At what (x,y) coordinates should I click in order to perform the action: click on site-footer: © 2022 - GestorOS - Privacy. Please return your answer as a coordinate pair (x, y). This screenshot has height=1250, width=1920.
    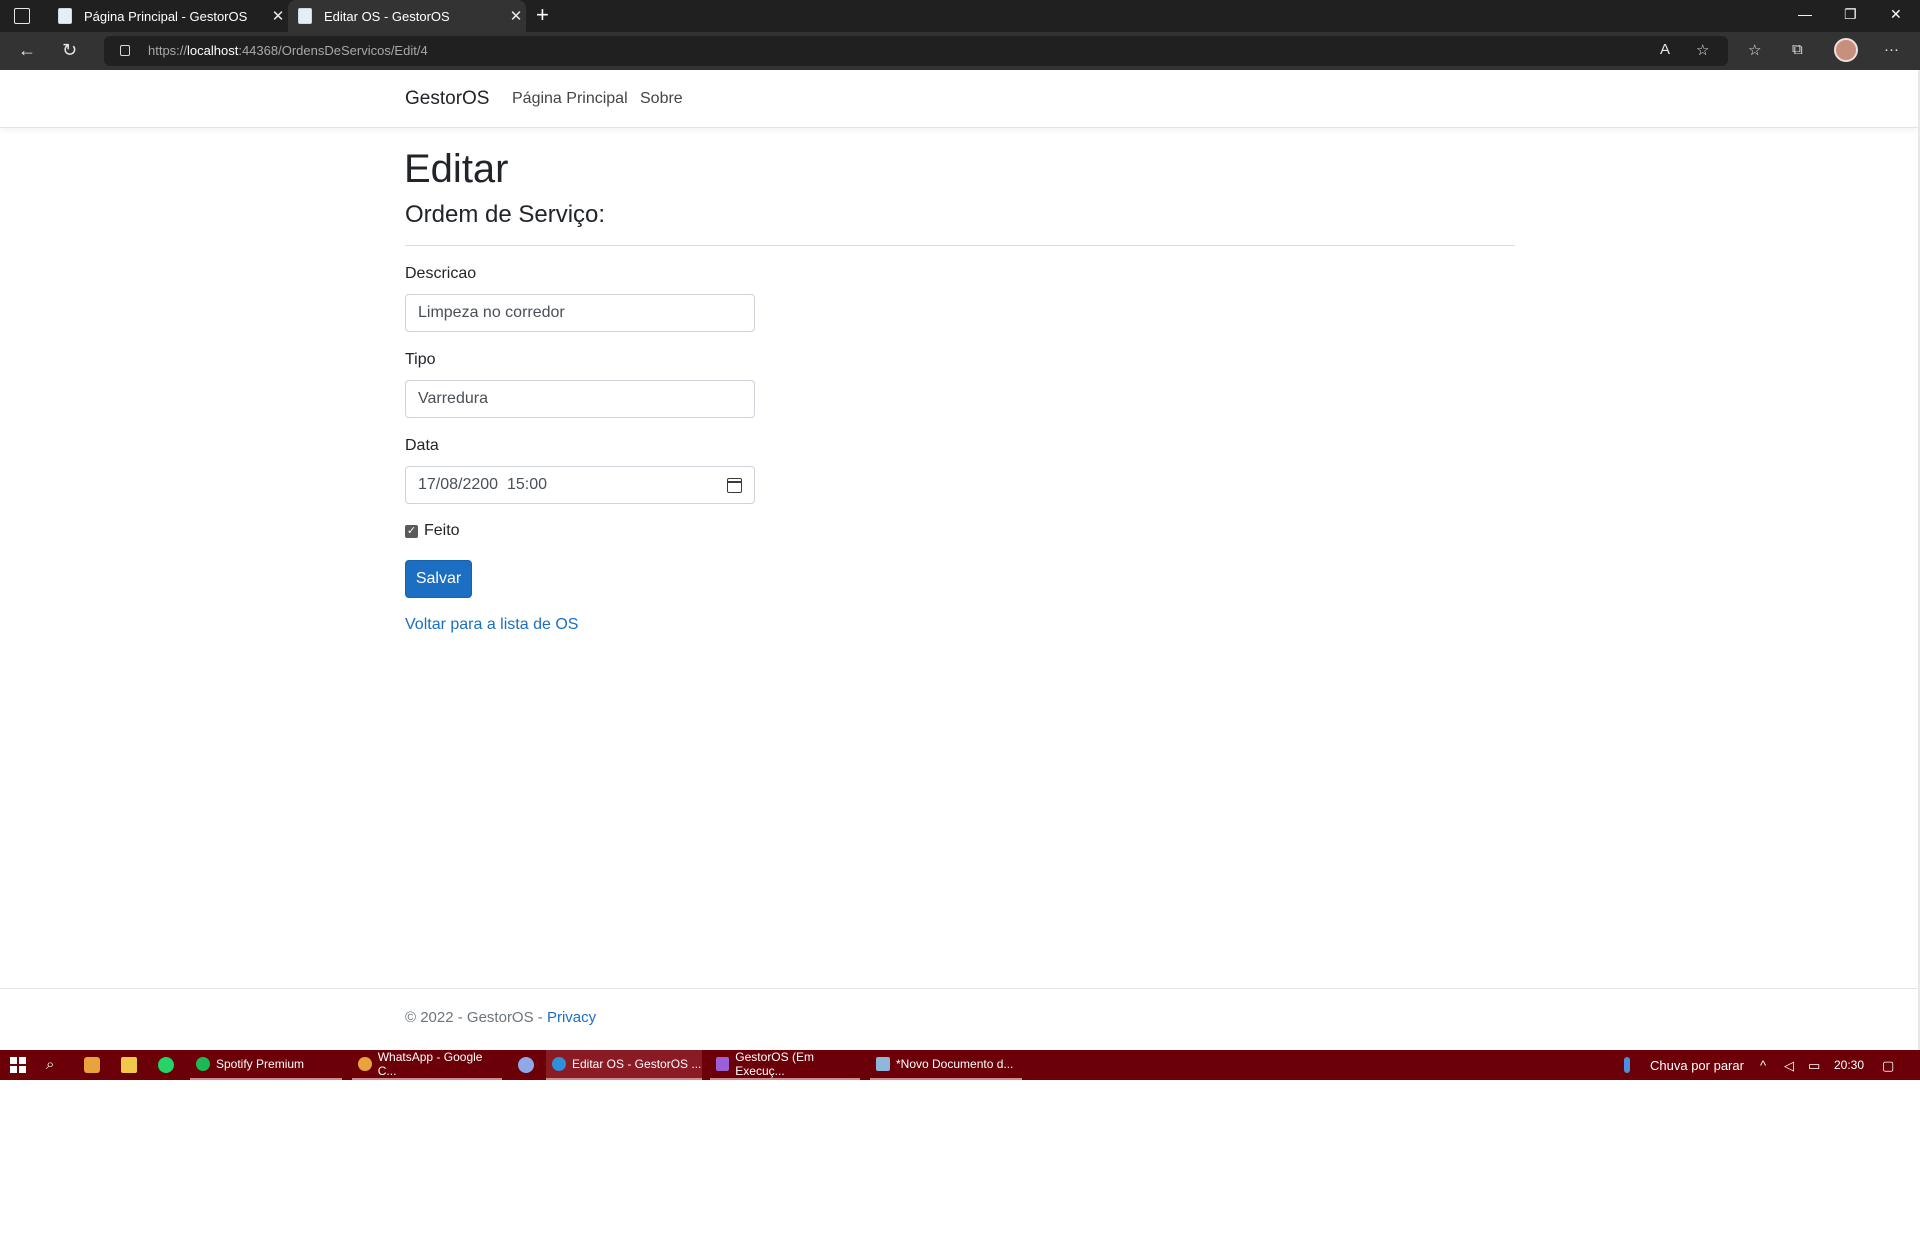
    Looking at the image, I should click on (959, 1019).